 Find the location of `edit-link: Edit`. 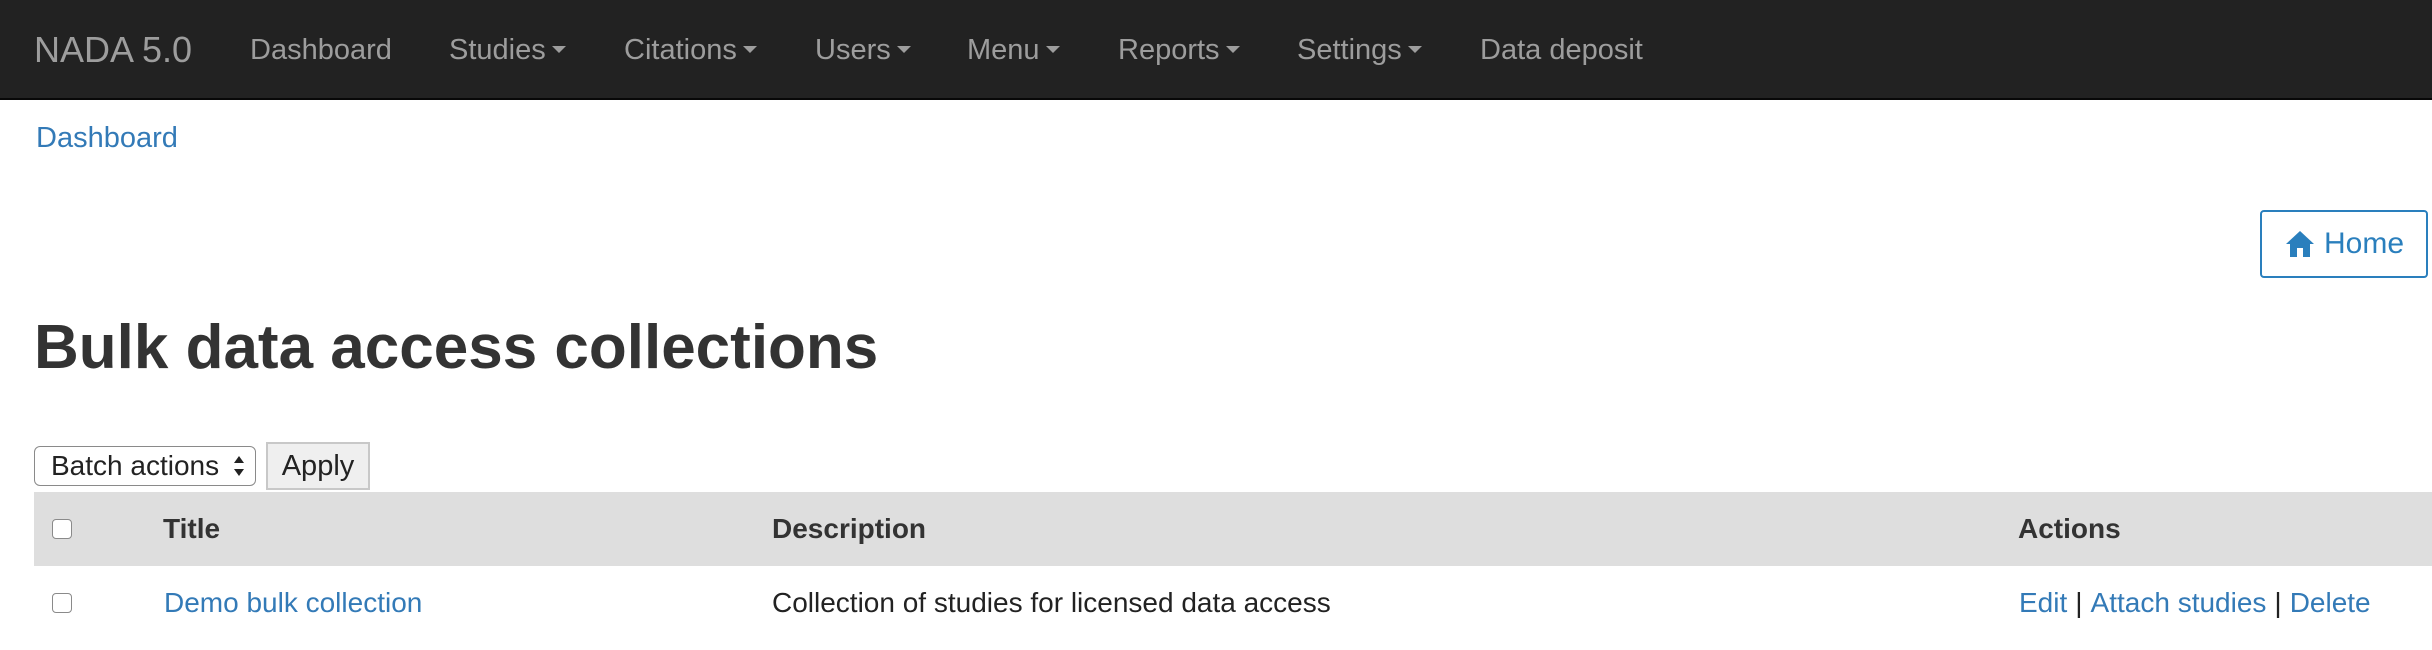

edit-link: Edit is located at coordinates (2043, 602).